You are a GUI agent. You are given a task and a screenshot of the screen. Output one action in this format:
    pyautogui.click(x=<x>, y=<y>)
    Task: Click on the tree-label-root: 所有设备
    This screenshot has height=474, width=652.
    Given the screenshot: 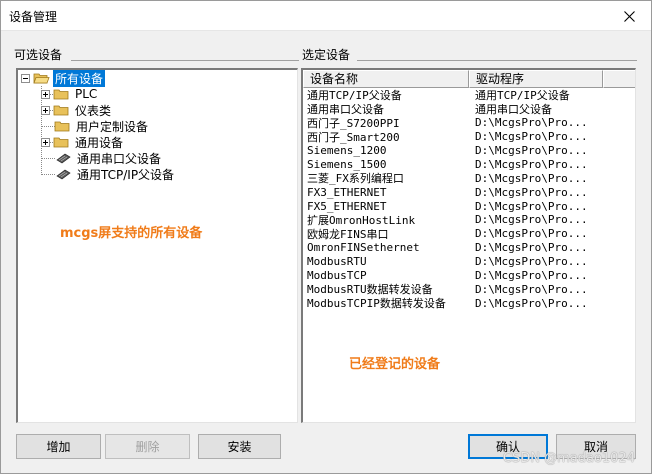 What is the action you would take?
    pyautogui.click(x=79, y=78)
    